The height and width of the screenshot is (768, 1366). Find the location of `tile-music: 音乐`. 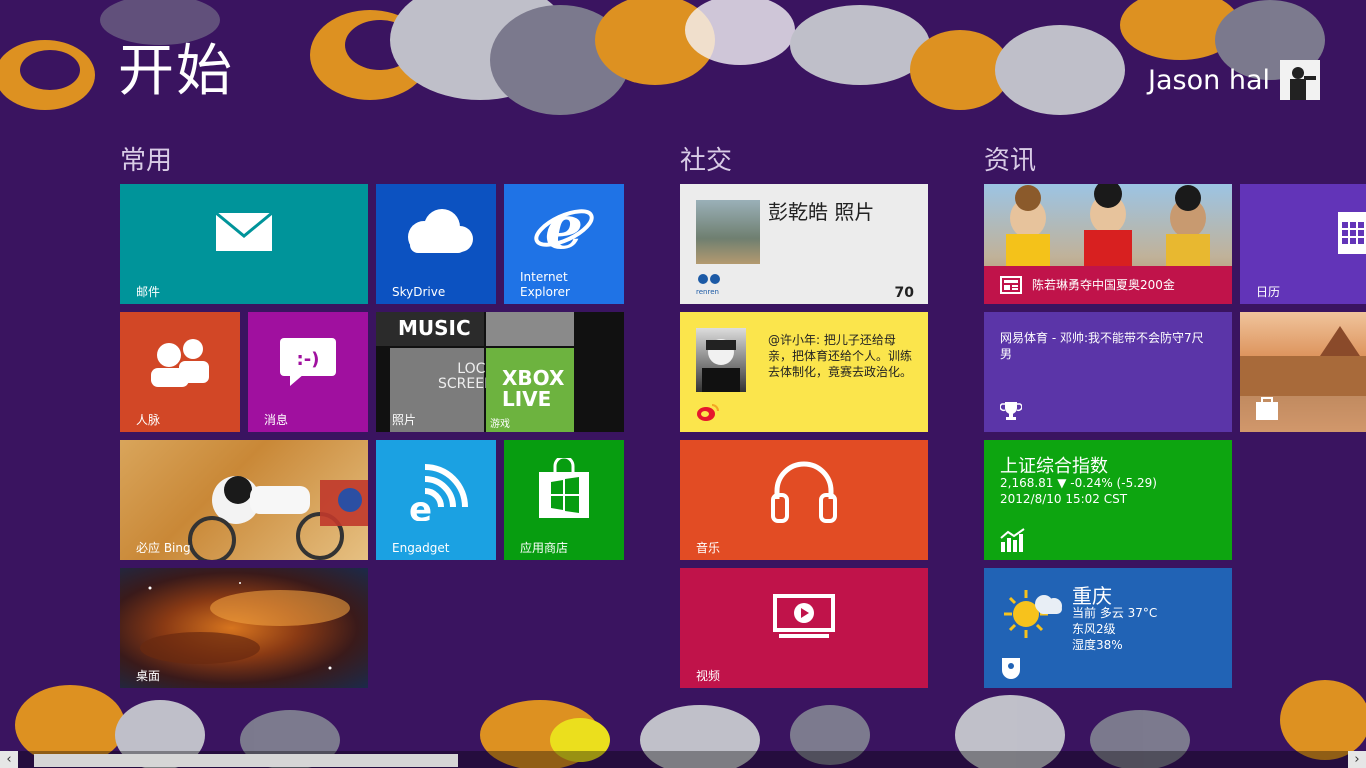

tile-music: 音乐 is located at coordinates (804, 500).